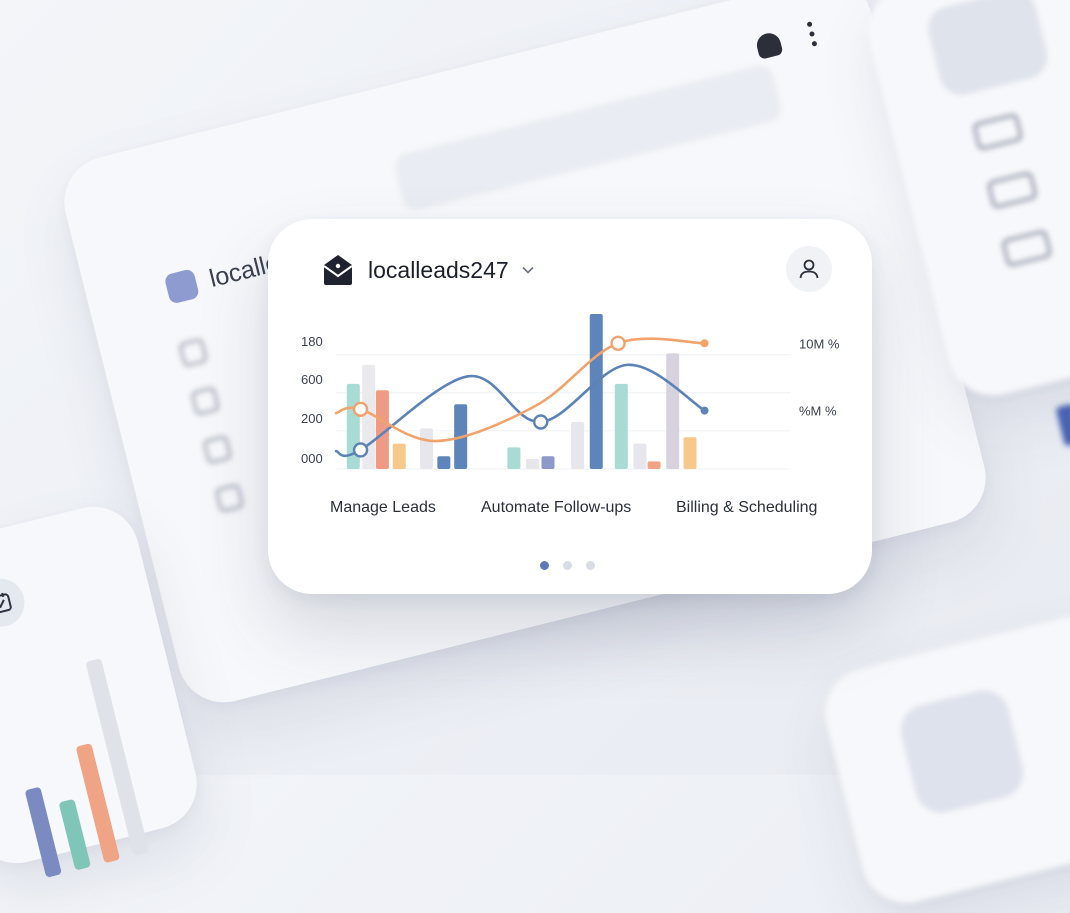 The width and height of the screenshot is (1070, 913). I want to click on users-icon, so click(205, 401).